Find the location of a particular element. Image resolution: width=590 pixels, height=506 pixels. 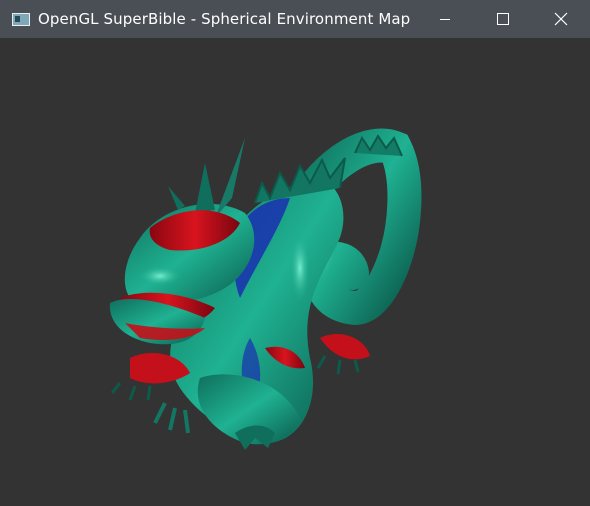

close-icon is located at coordinates (561, 19).